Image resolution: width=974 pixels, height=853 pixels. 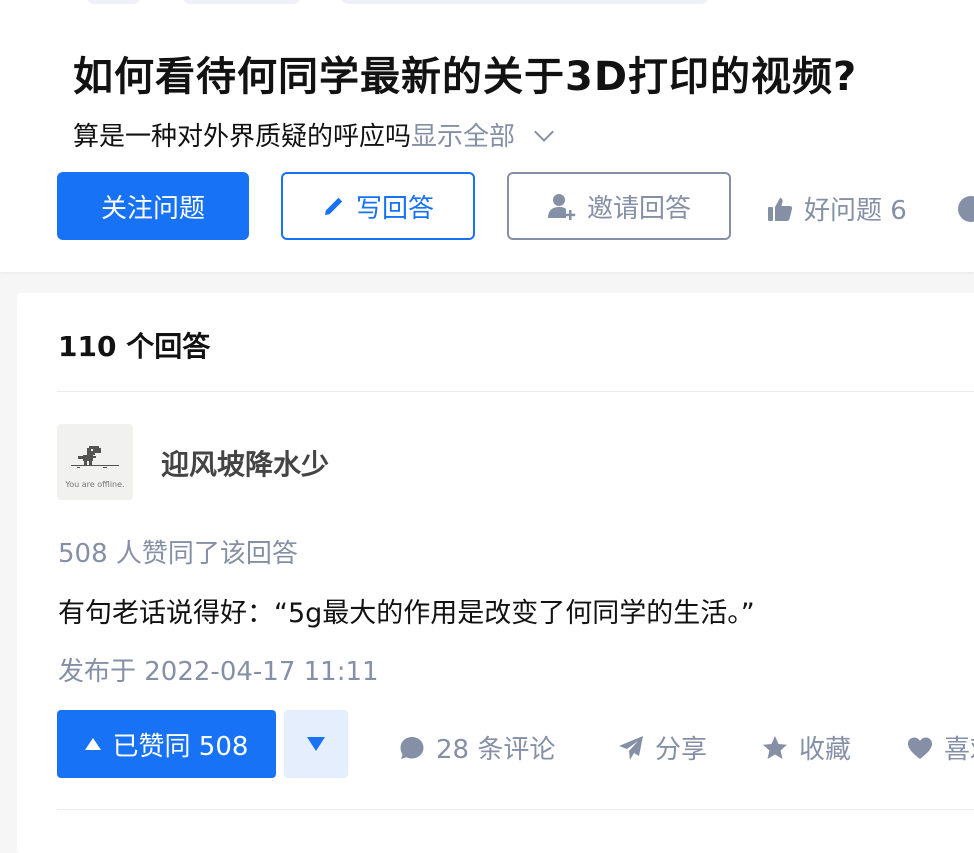 I want to click on write-answer-button: 写回答, so click(x=378, y=206).